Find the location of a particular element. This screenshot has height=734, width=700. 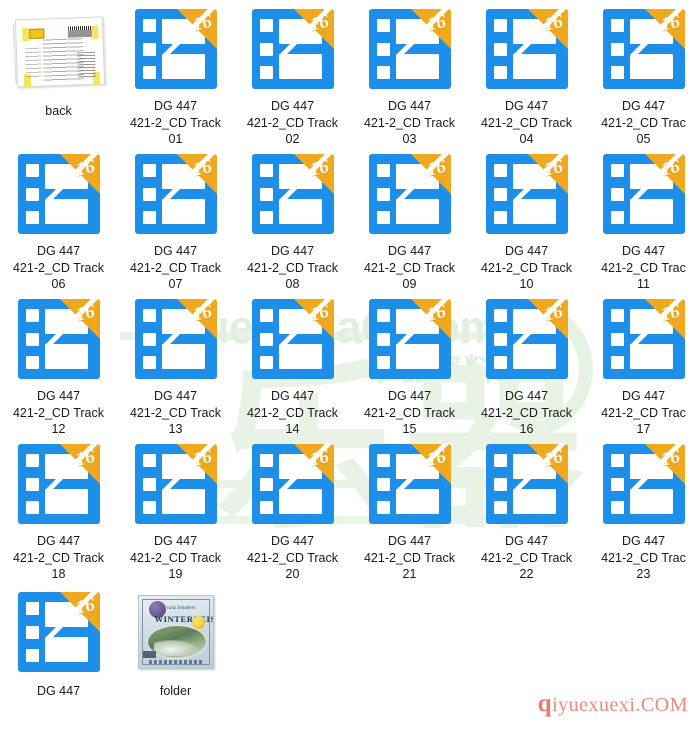

item-label-line: 02 is located at coordinates (292, 138).